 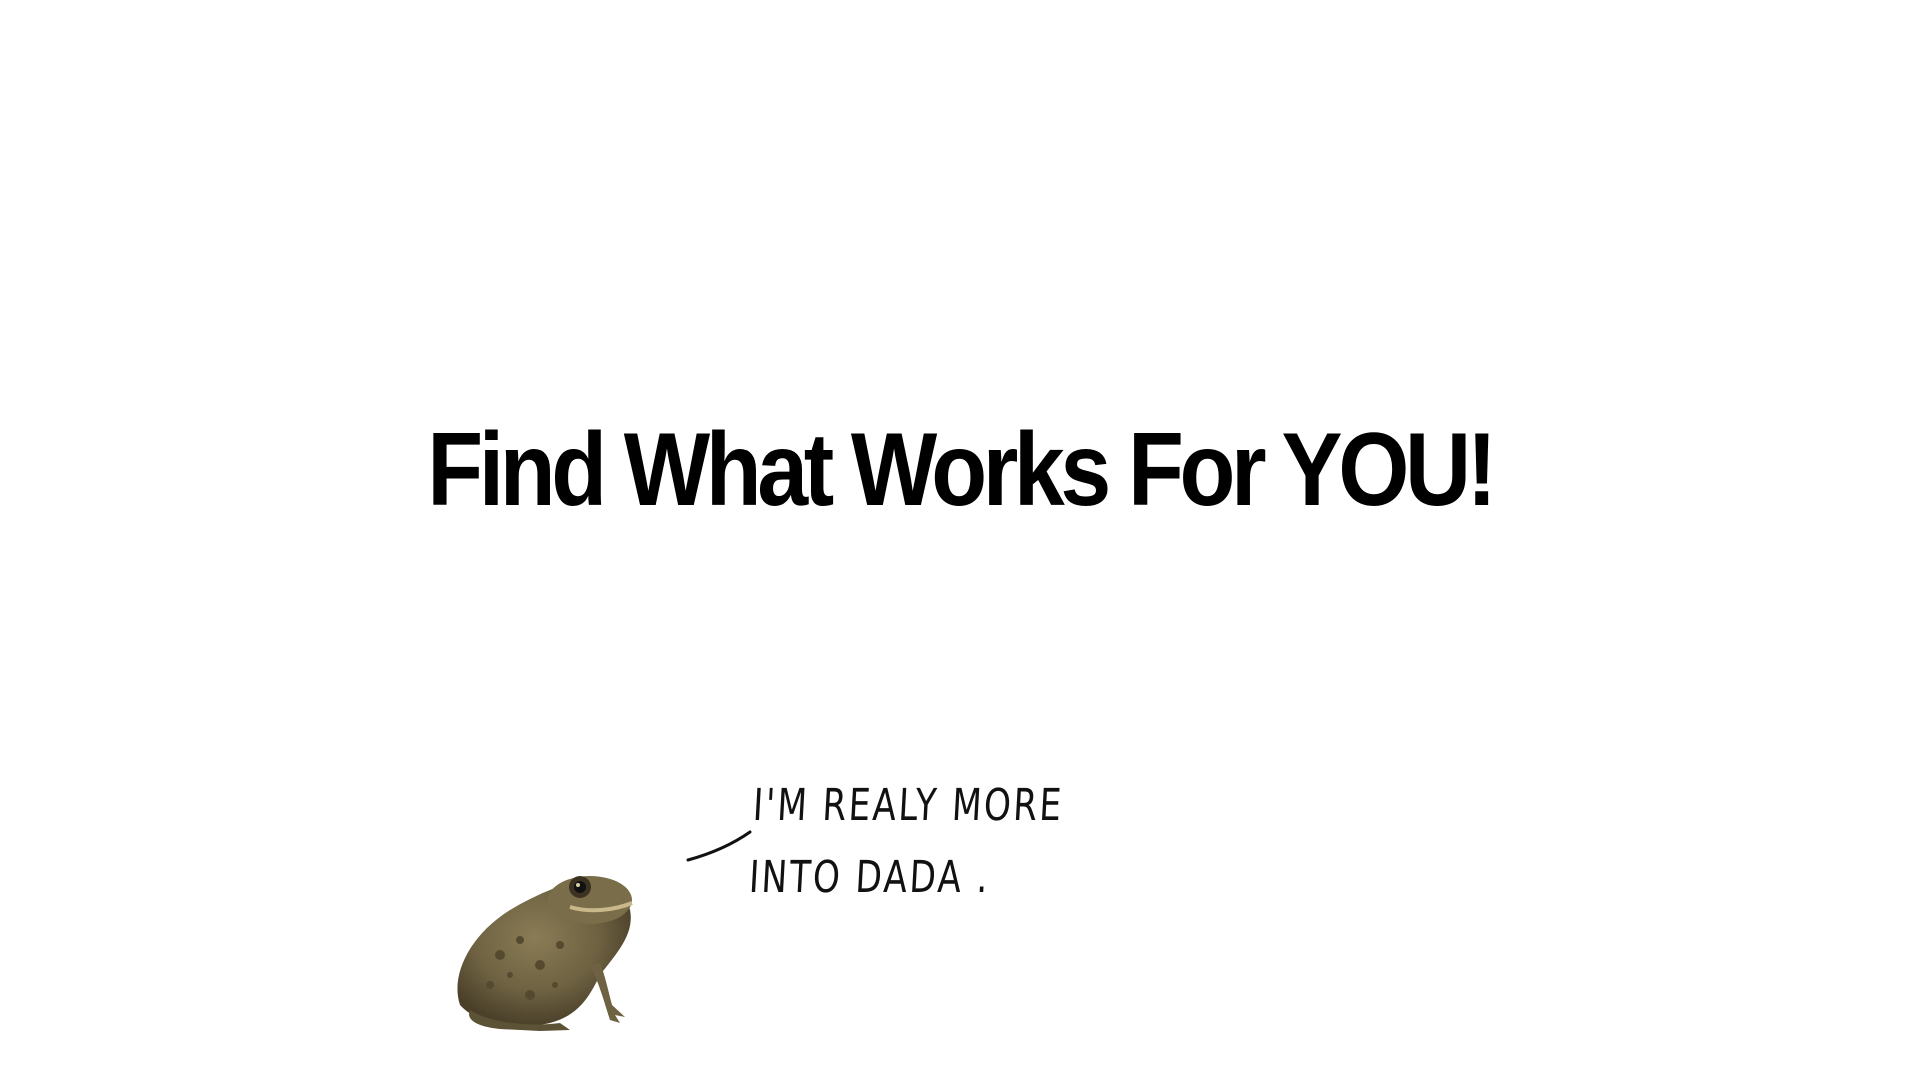 I want to click on slide-title: Find What Works For YOU!, so click(x=962, y=470).